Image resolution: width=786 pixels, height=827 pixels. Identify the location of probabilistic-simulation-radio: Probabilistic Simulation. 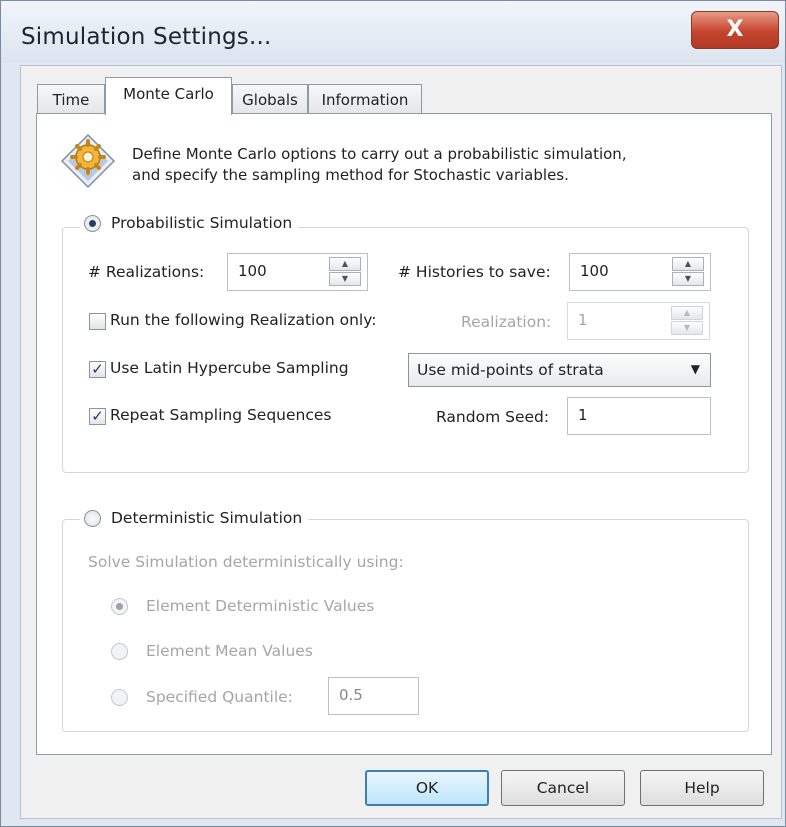
(189, 223).